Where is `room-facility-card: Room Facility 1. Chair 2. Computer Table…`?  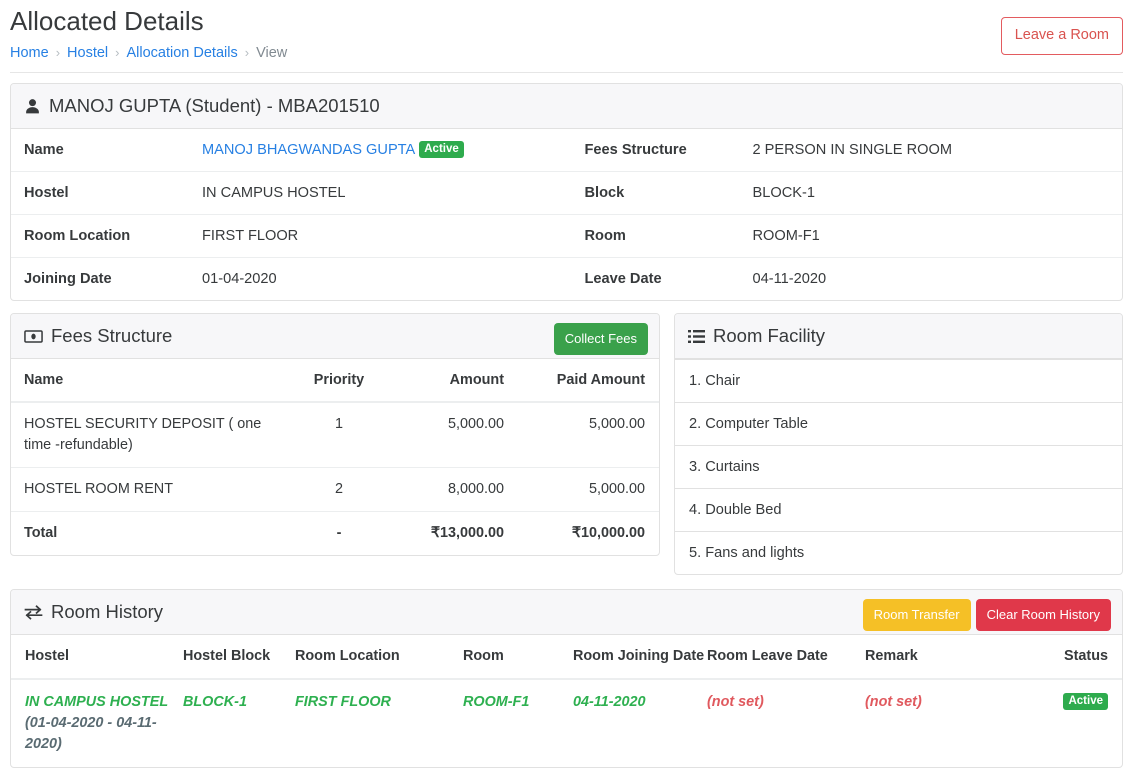
room-facility-card: Room Facility 1. Chair 2. Computer Table… is located at coordinates (898, 444).